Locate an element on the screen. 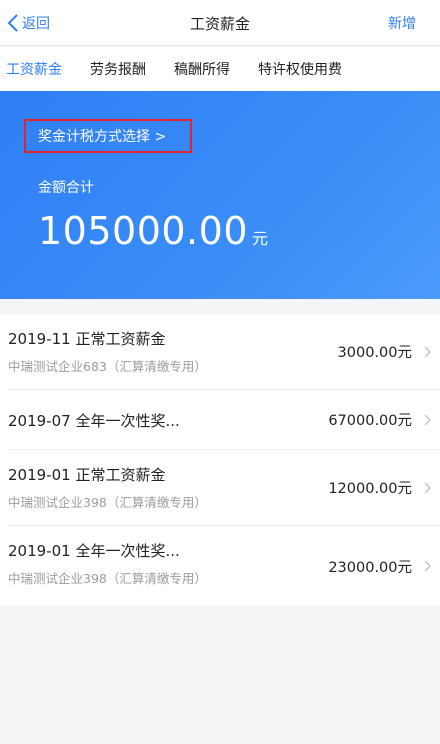 Image resolution: width=440 pixels, height=744 pixels. back-button: 返回 is located at coordinates (28, 23).